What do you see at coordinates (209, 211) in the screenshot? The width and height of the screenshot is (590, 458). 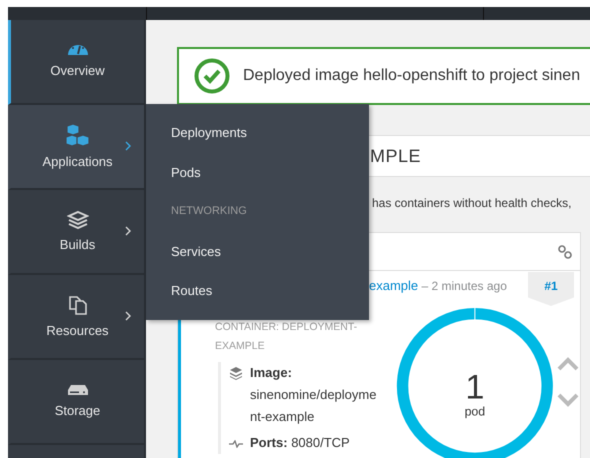 I see `menu-section-header: NETWORKING` at bounding box center [209, 211].